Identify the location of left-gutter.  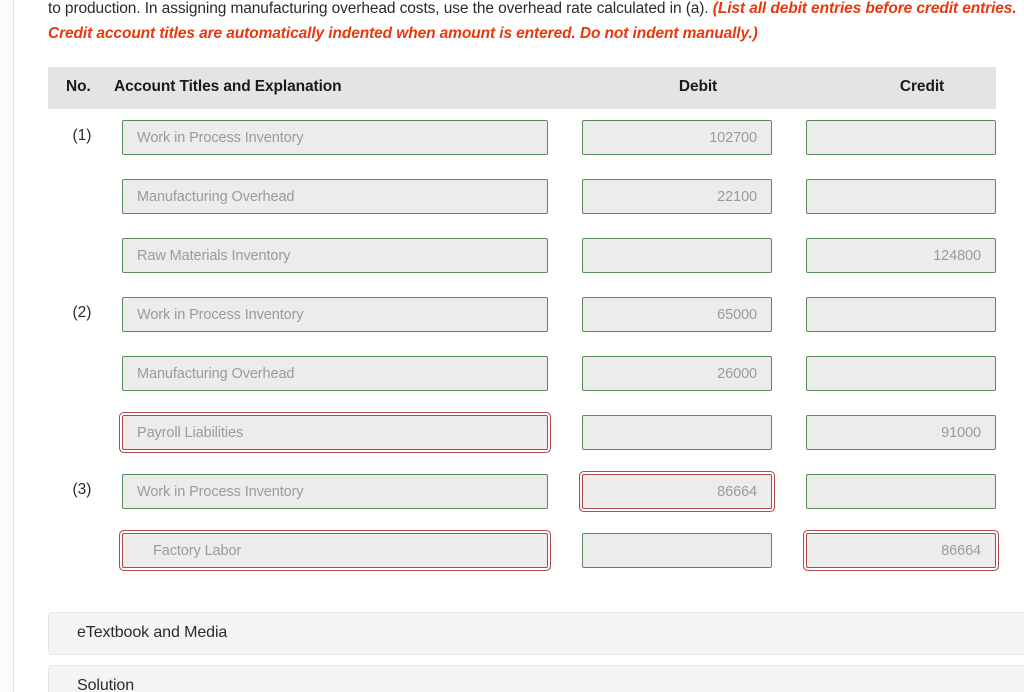
(6, 346).